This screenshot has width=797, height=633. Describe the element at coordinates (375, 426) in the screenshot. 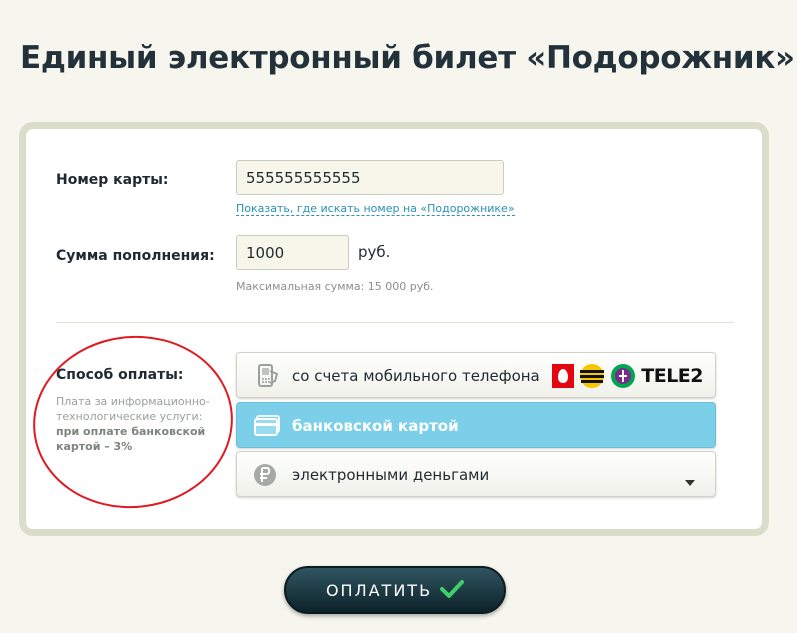

I see `payment-option-bank-card-label: банковской картой` at that location.